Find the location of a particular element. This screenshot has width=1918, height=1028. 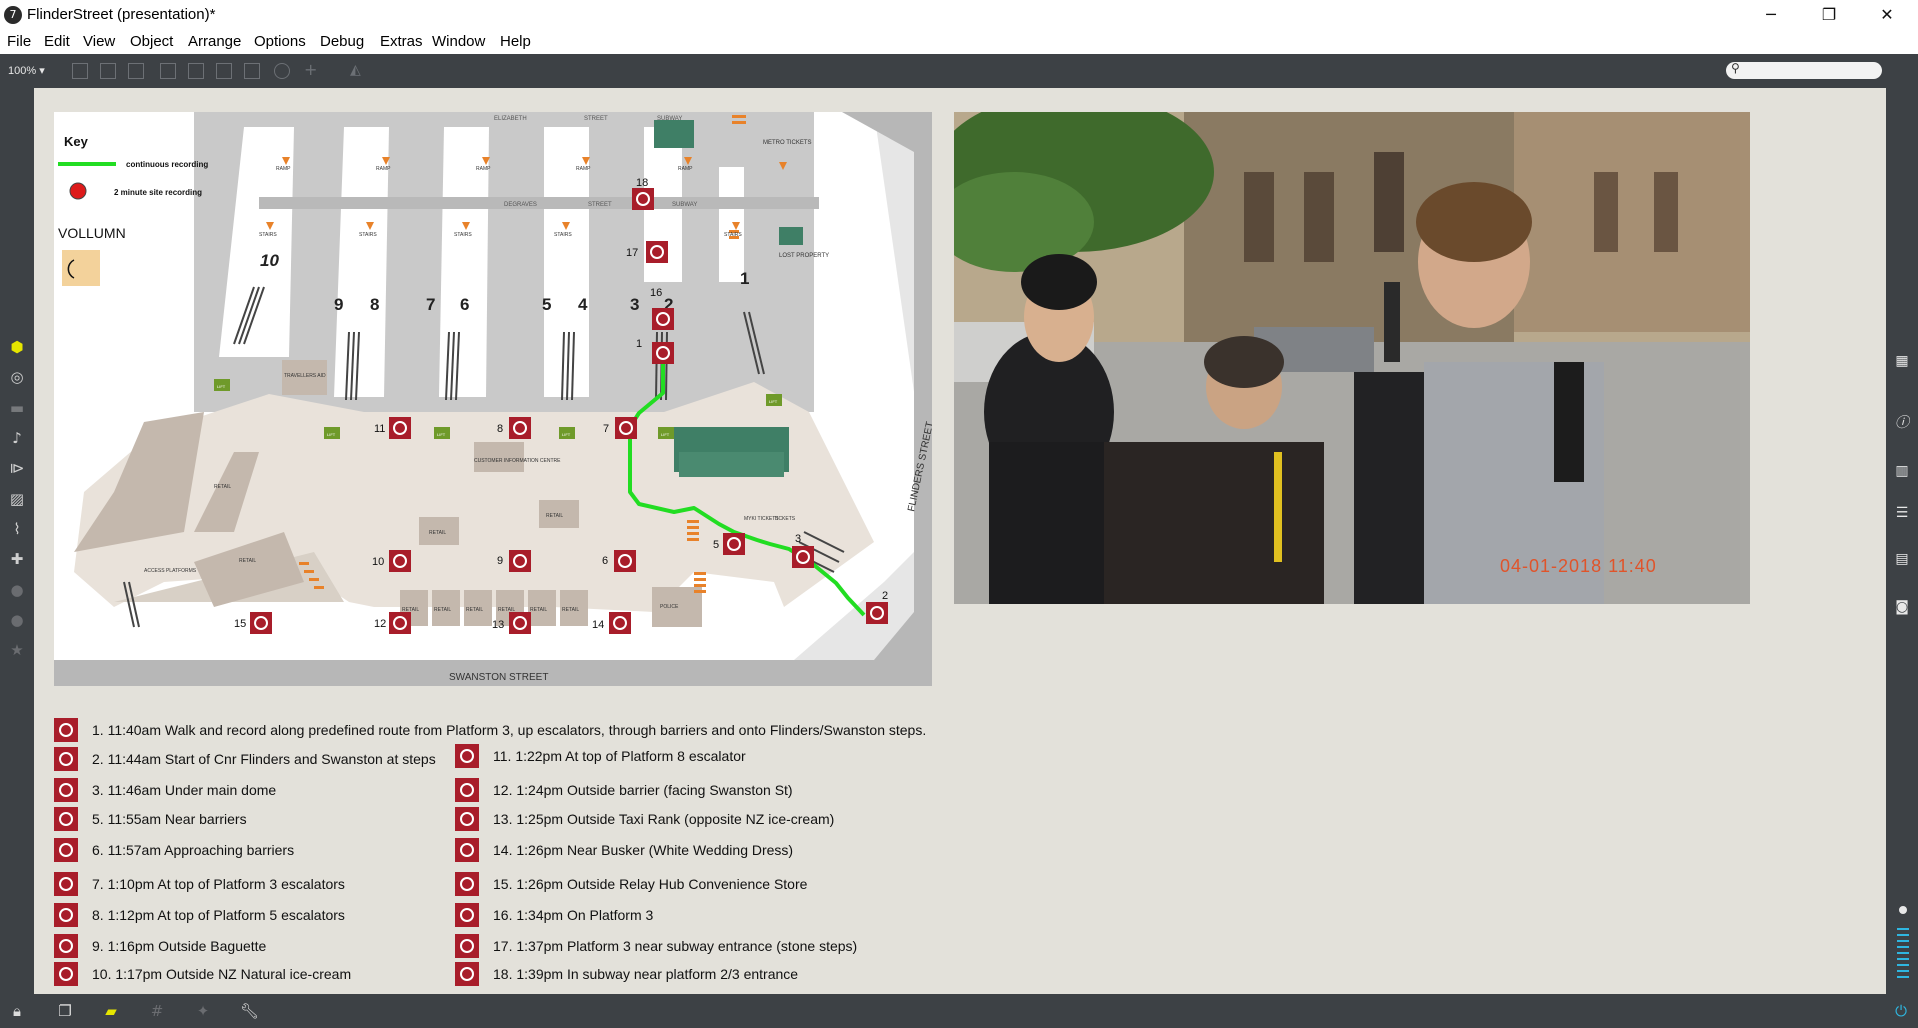

textbox-tool-icon is located at coordinates (80, 71).